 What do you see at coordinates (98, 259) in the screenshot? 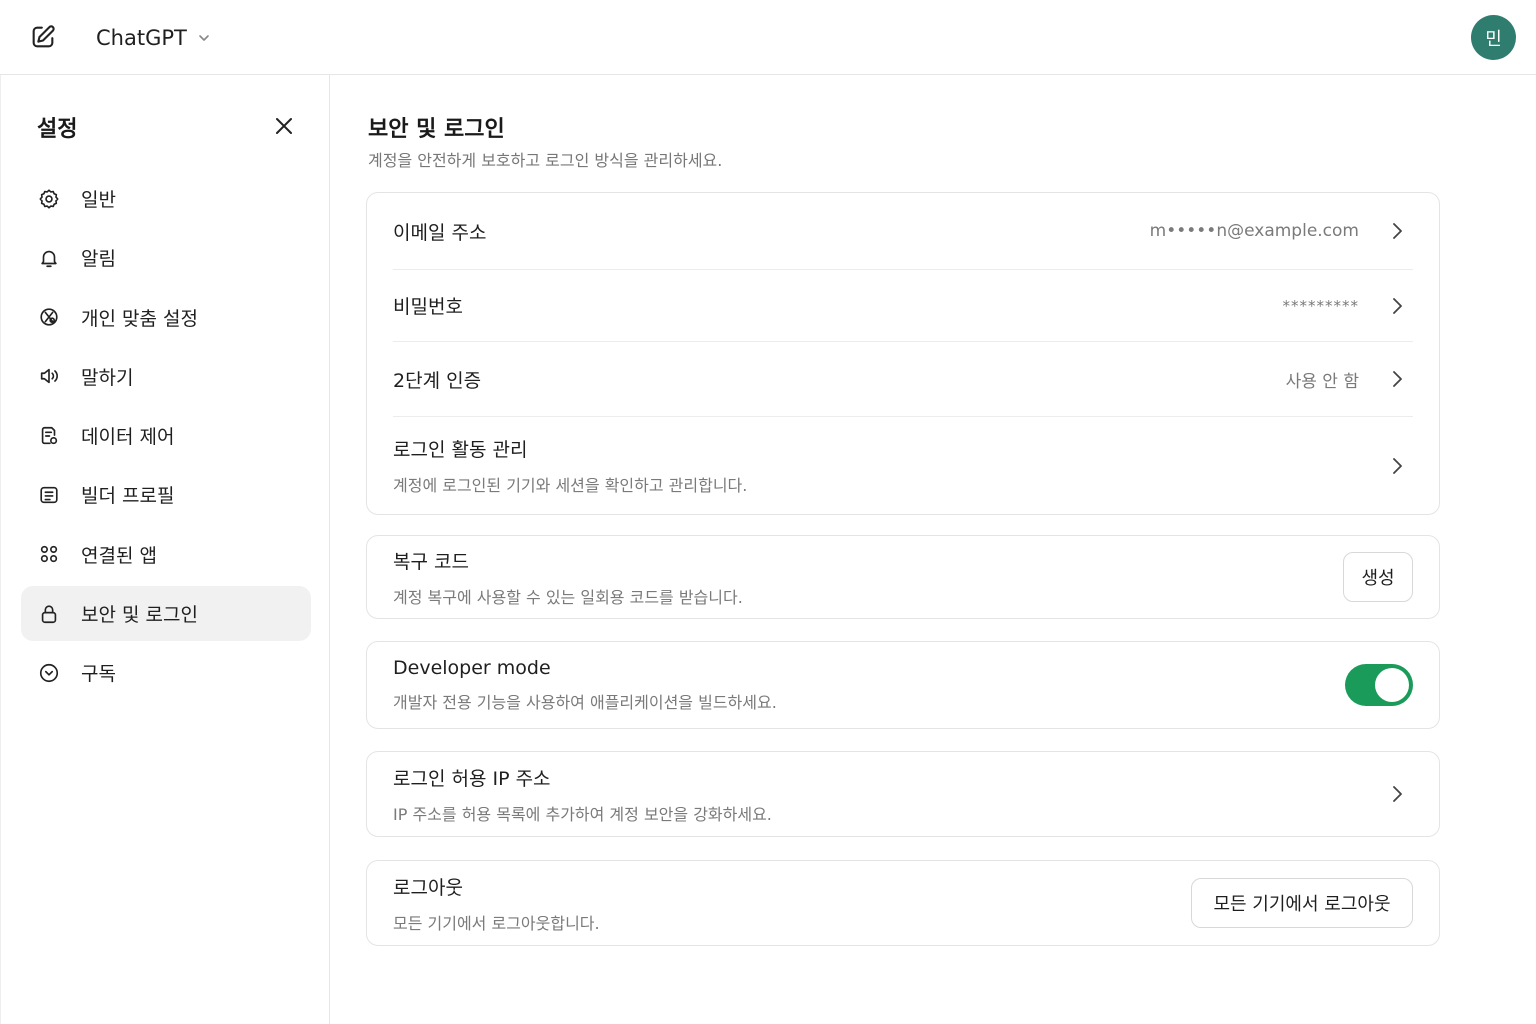
I see `sidebar-item-label: 알림` at bounding box center [98, 259].